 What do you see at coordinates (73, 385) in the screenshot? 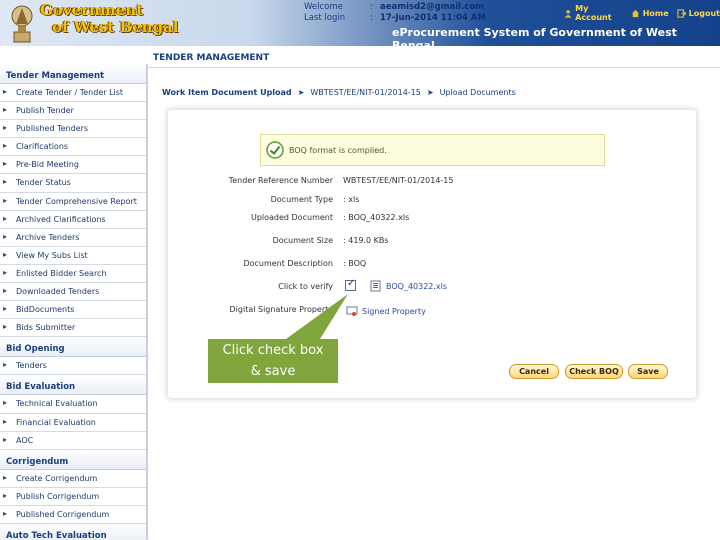
I see `sidebar-group-header: Bid Evaluation` at bounding box center [73, 385].